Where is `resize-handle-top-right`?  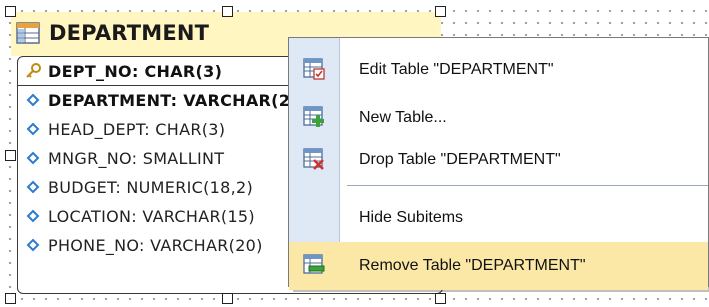
resize-handle-top-right is located at coordinates (440, 11).